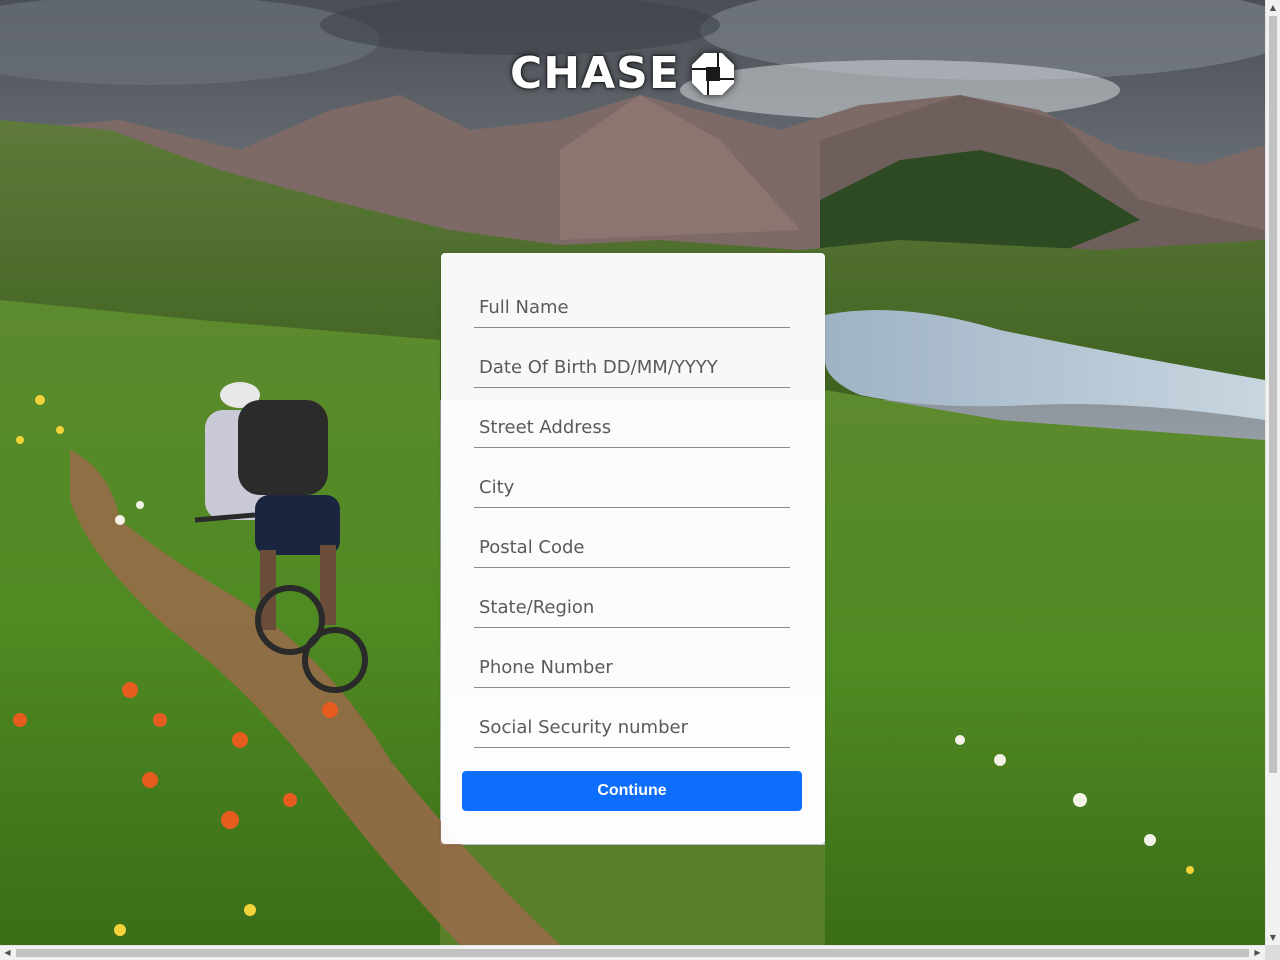  What do you see at coordinates (632, 791) in the screenshot?
I see `continue-button: Contiune` at bounding box center [632, 791].